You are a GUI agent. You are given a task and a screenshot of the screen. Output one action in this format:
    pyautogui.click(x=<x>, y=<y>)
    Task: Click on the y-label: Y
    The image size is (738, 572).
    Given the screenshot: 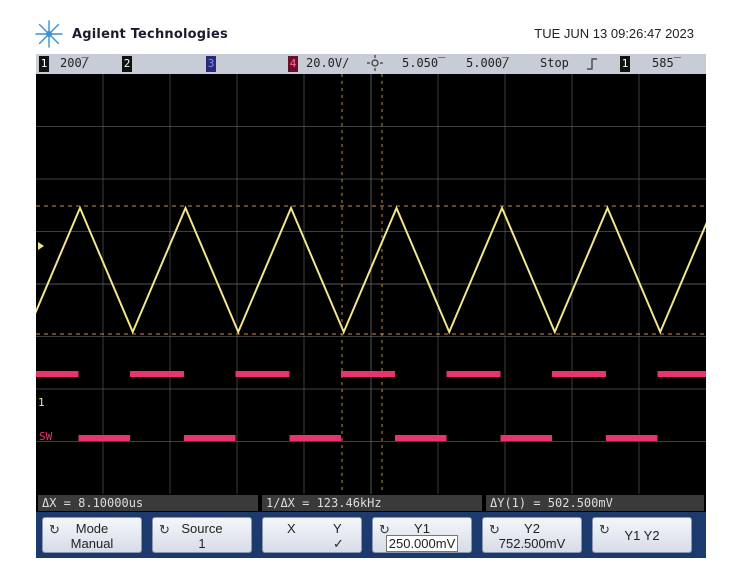 What is the action you would take?
    pyautogui.click(x=337, y=528)
    